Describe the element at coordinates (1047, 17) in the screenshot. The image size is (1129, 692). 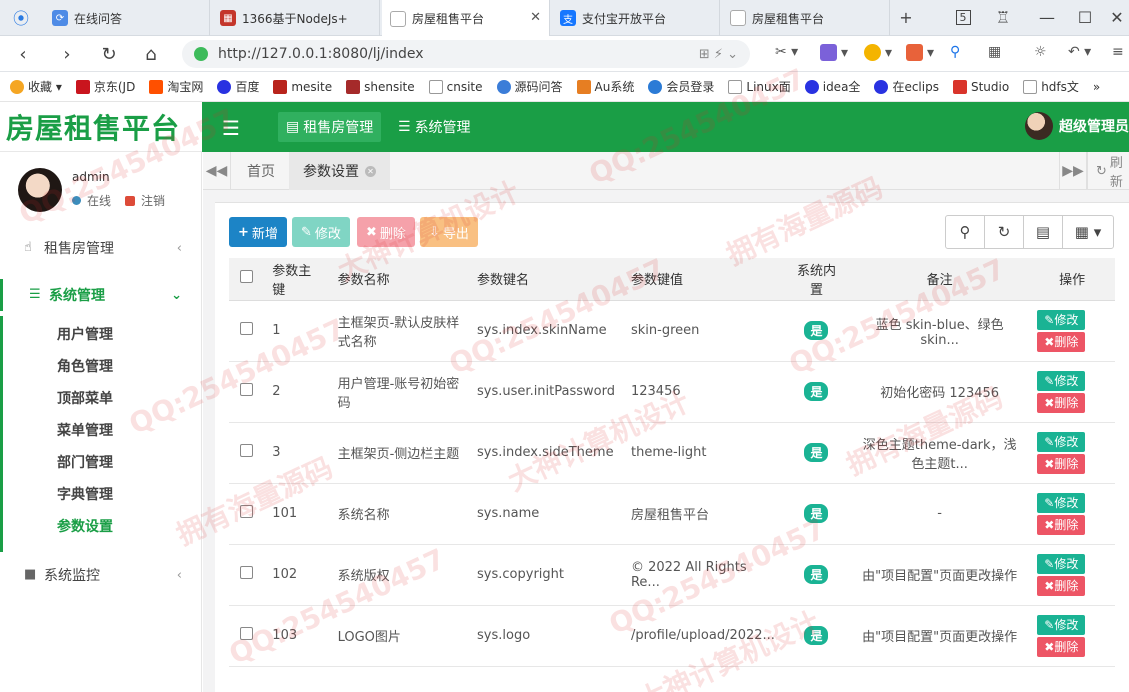
I see `minimize-icon: —` at that location.